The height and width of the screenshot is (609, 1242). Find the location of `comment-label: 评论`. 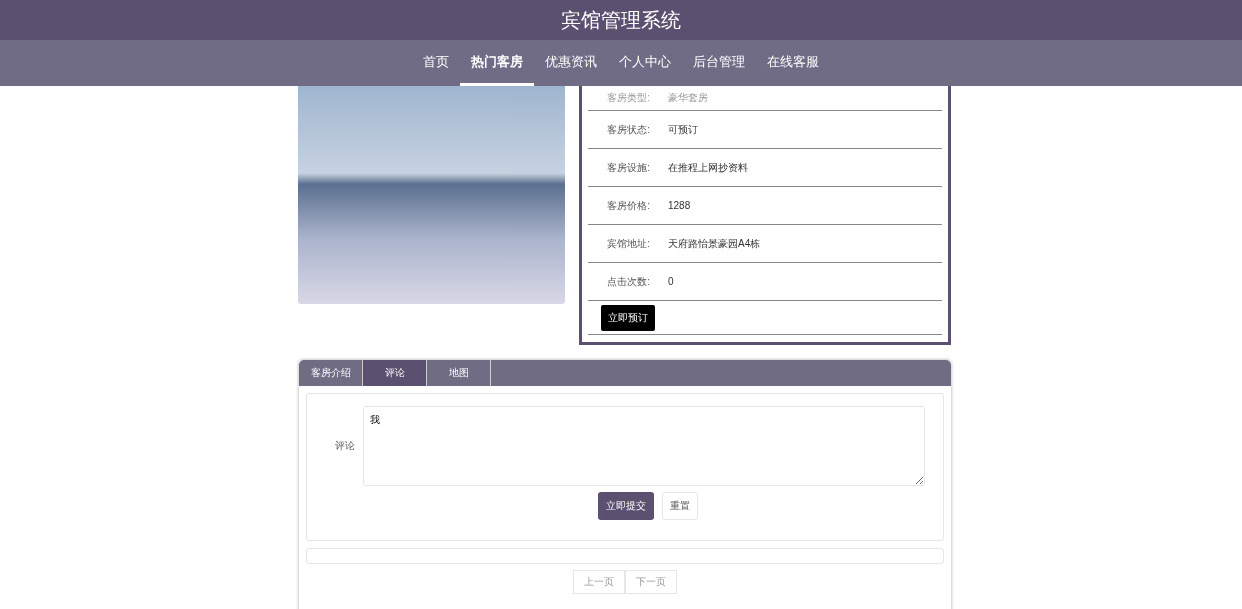

comment-label: 评论 is located at coordinates (344, 446).